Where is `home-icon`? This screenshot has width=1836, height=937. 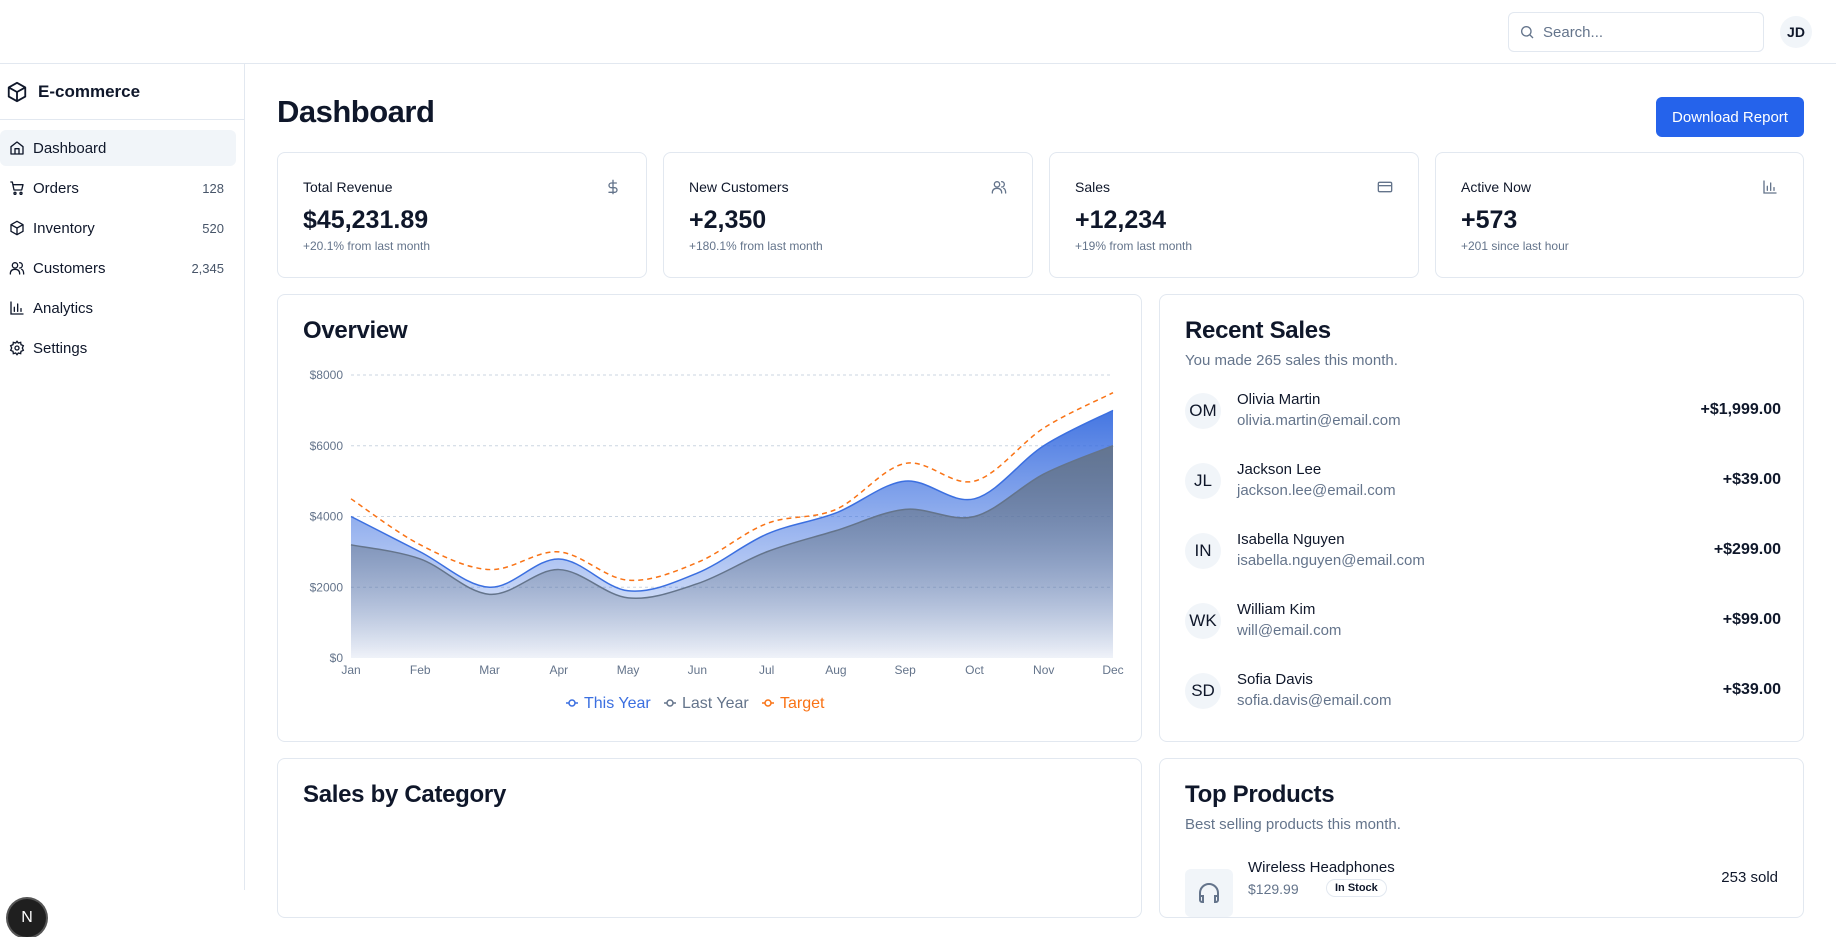
home-icon is located at coordinates (17, 148).